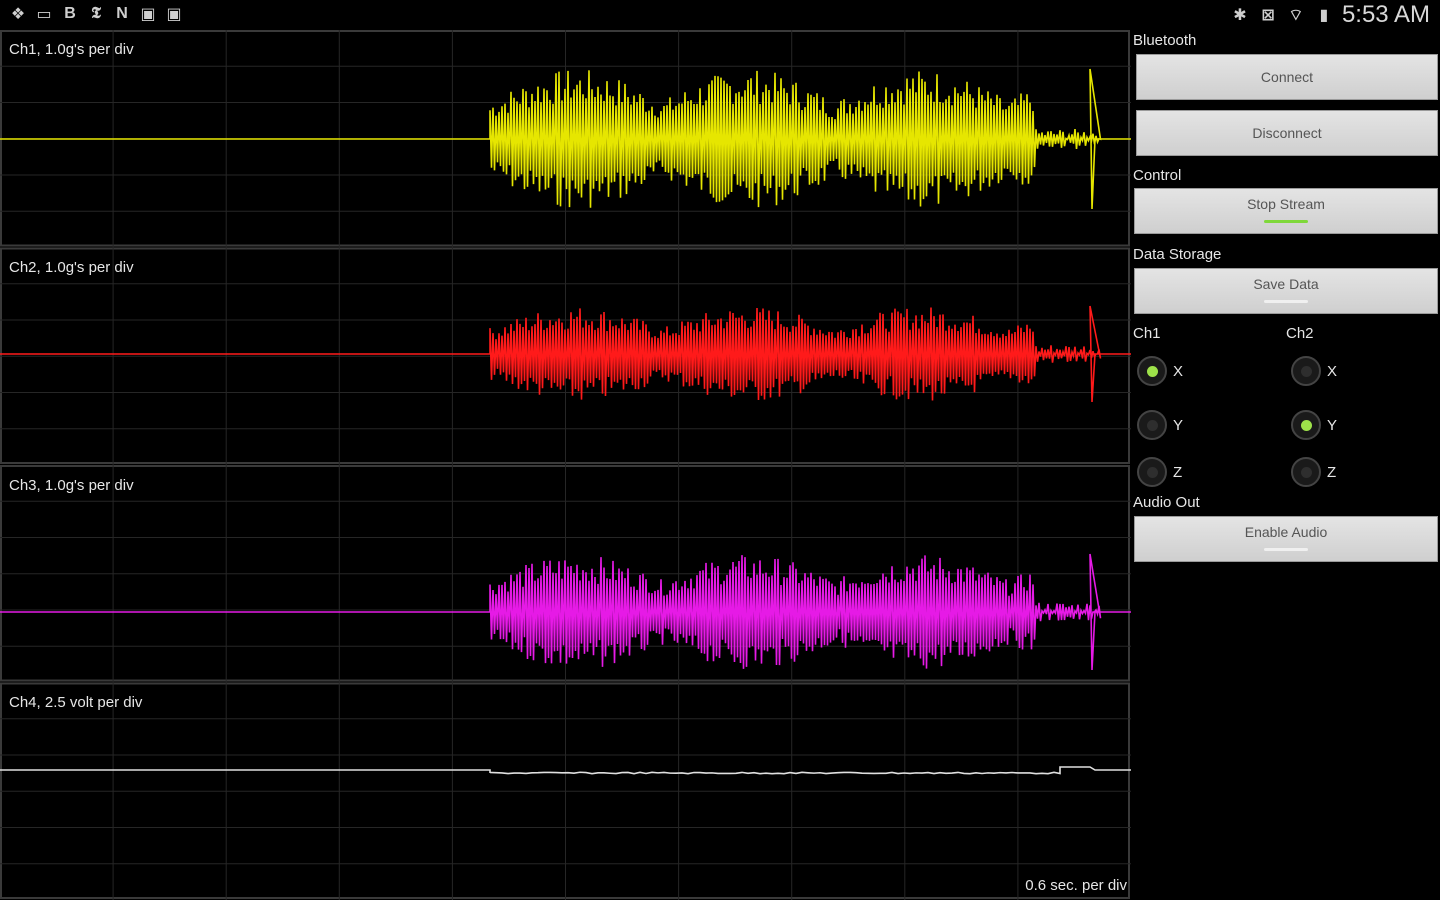 The width and height of the screenshot is (1440, 900). What do you see at coordinates (76, 702) in the screenshot?
I see `ch4-label: Ch4, 2.5 volt per div` at bounding box center [76, 702].